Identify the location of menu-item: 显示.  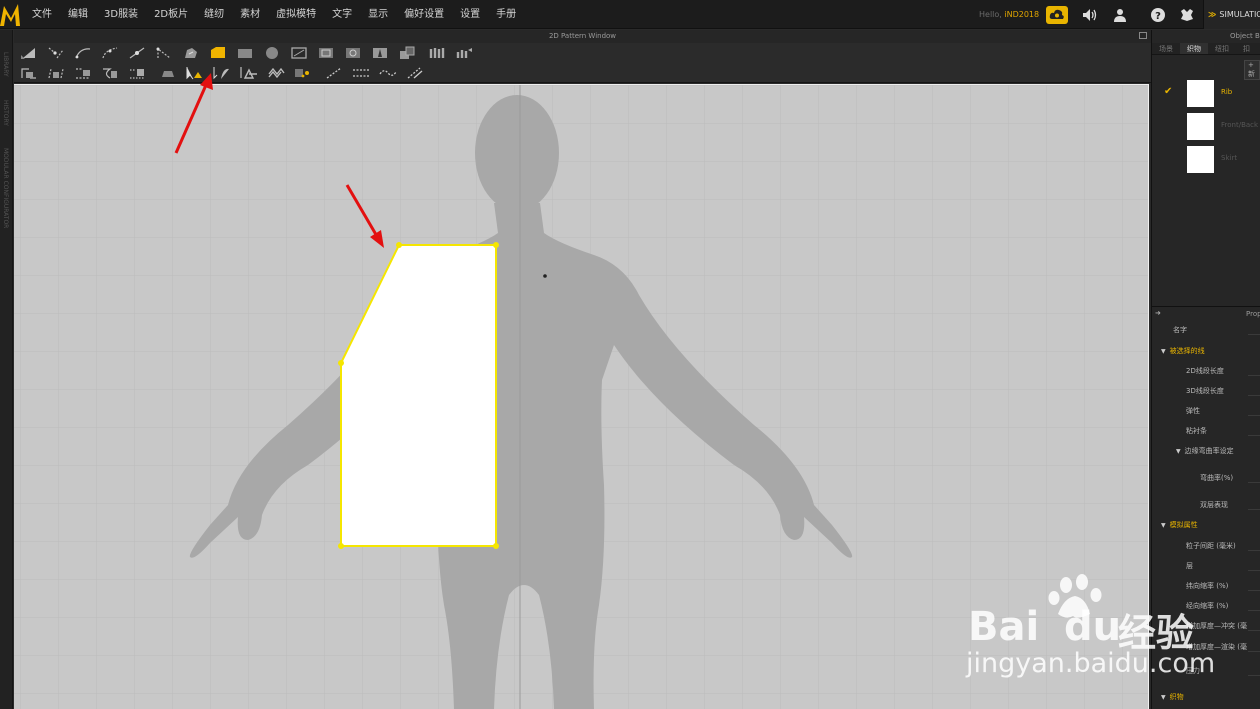
(378, 14).